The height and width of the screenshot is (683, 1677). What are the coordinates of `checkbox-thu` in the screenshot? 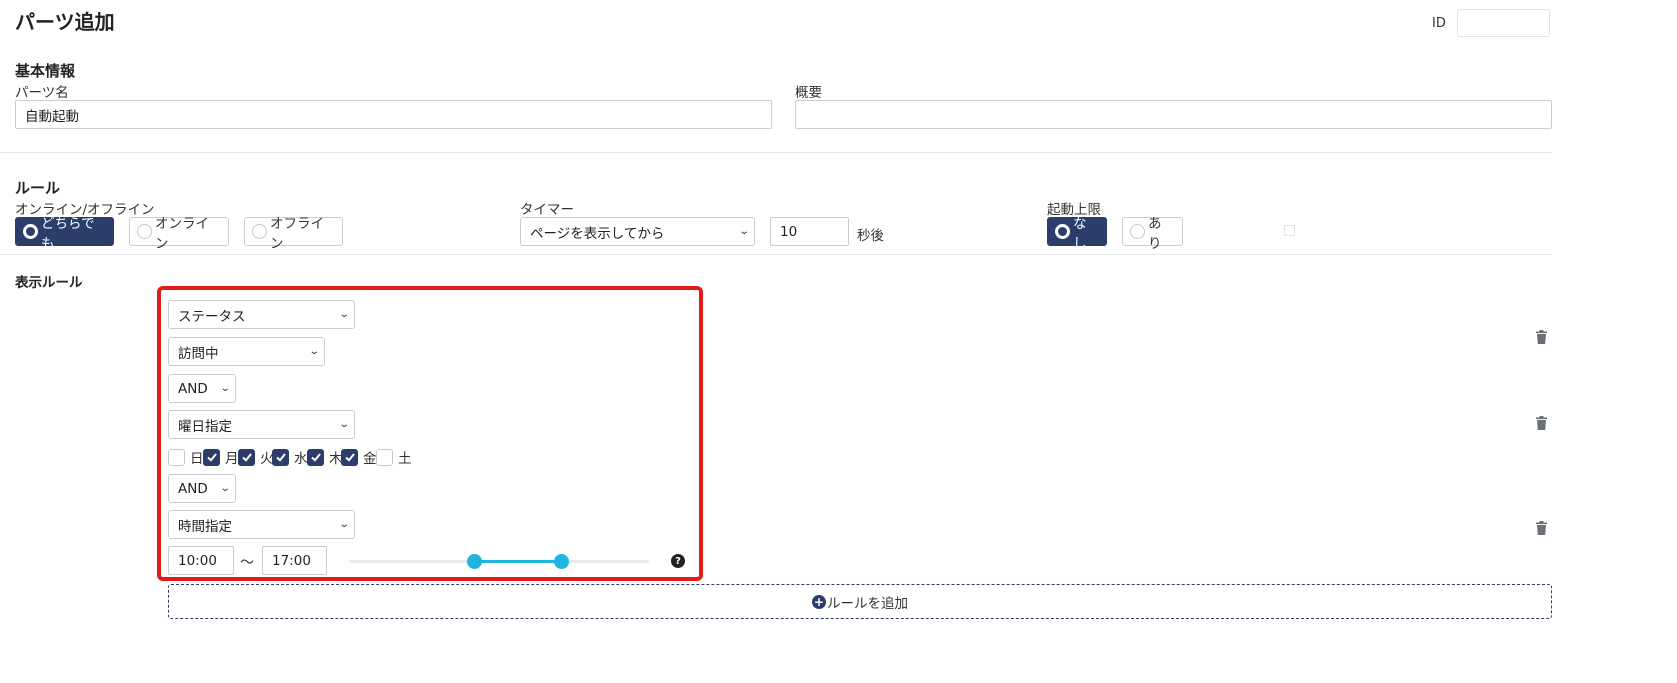 It's located at (315, 457).